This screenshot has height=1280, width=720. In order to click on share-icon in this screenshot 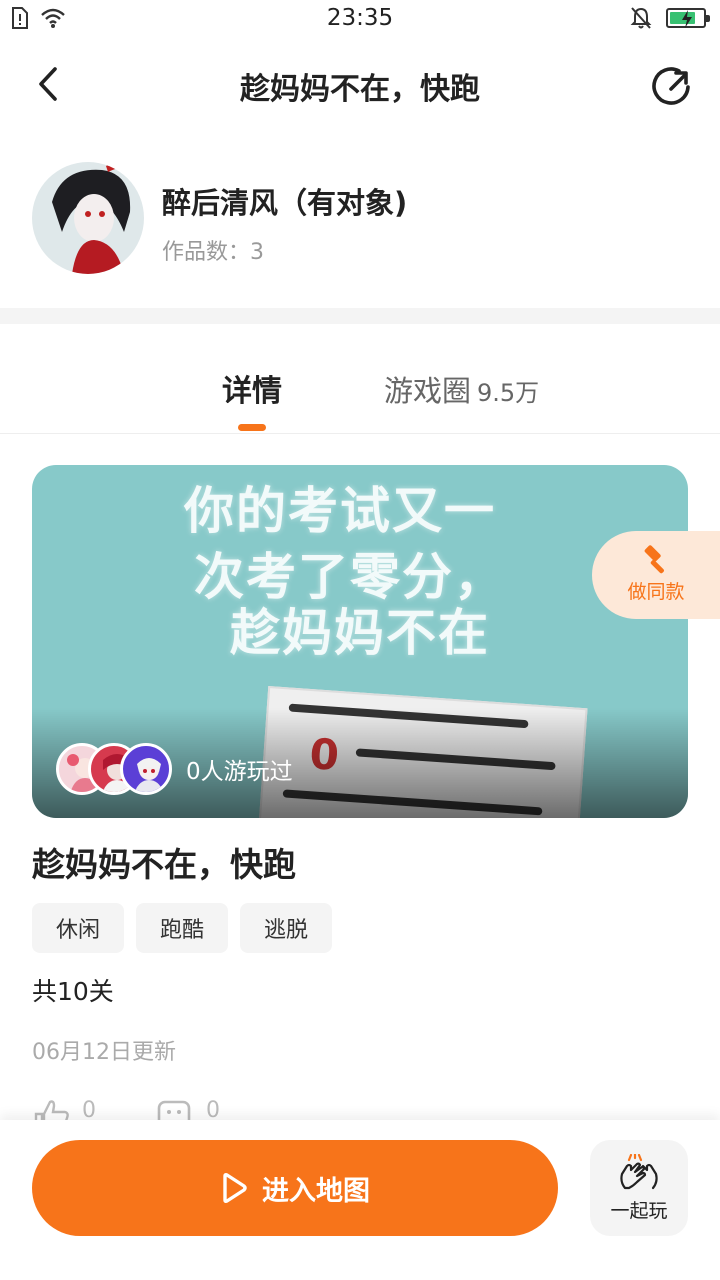, I will do `click(671, 86)`.